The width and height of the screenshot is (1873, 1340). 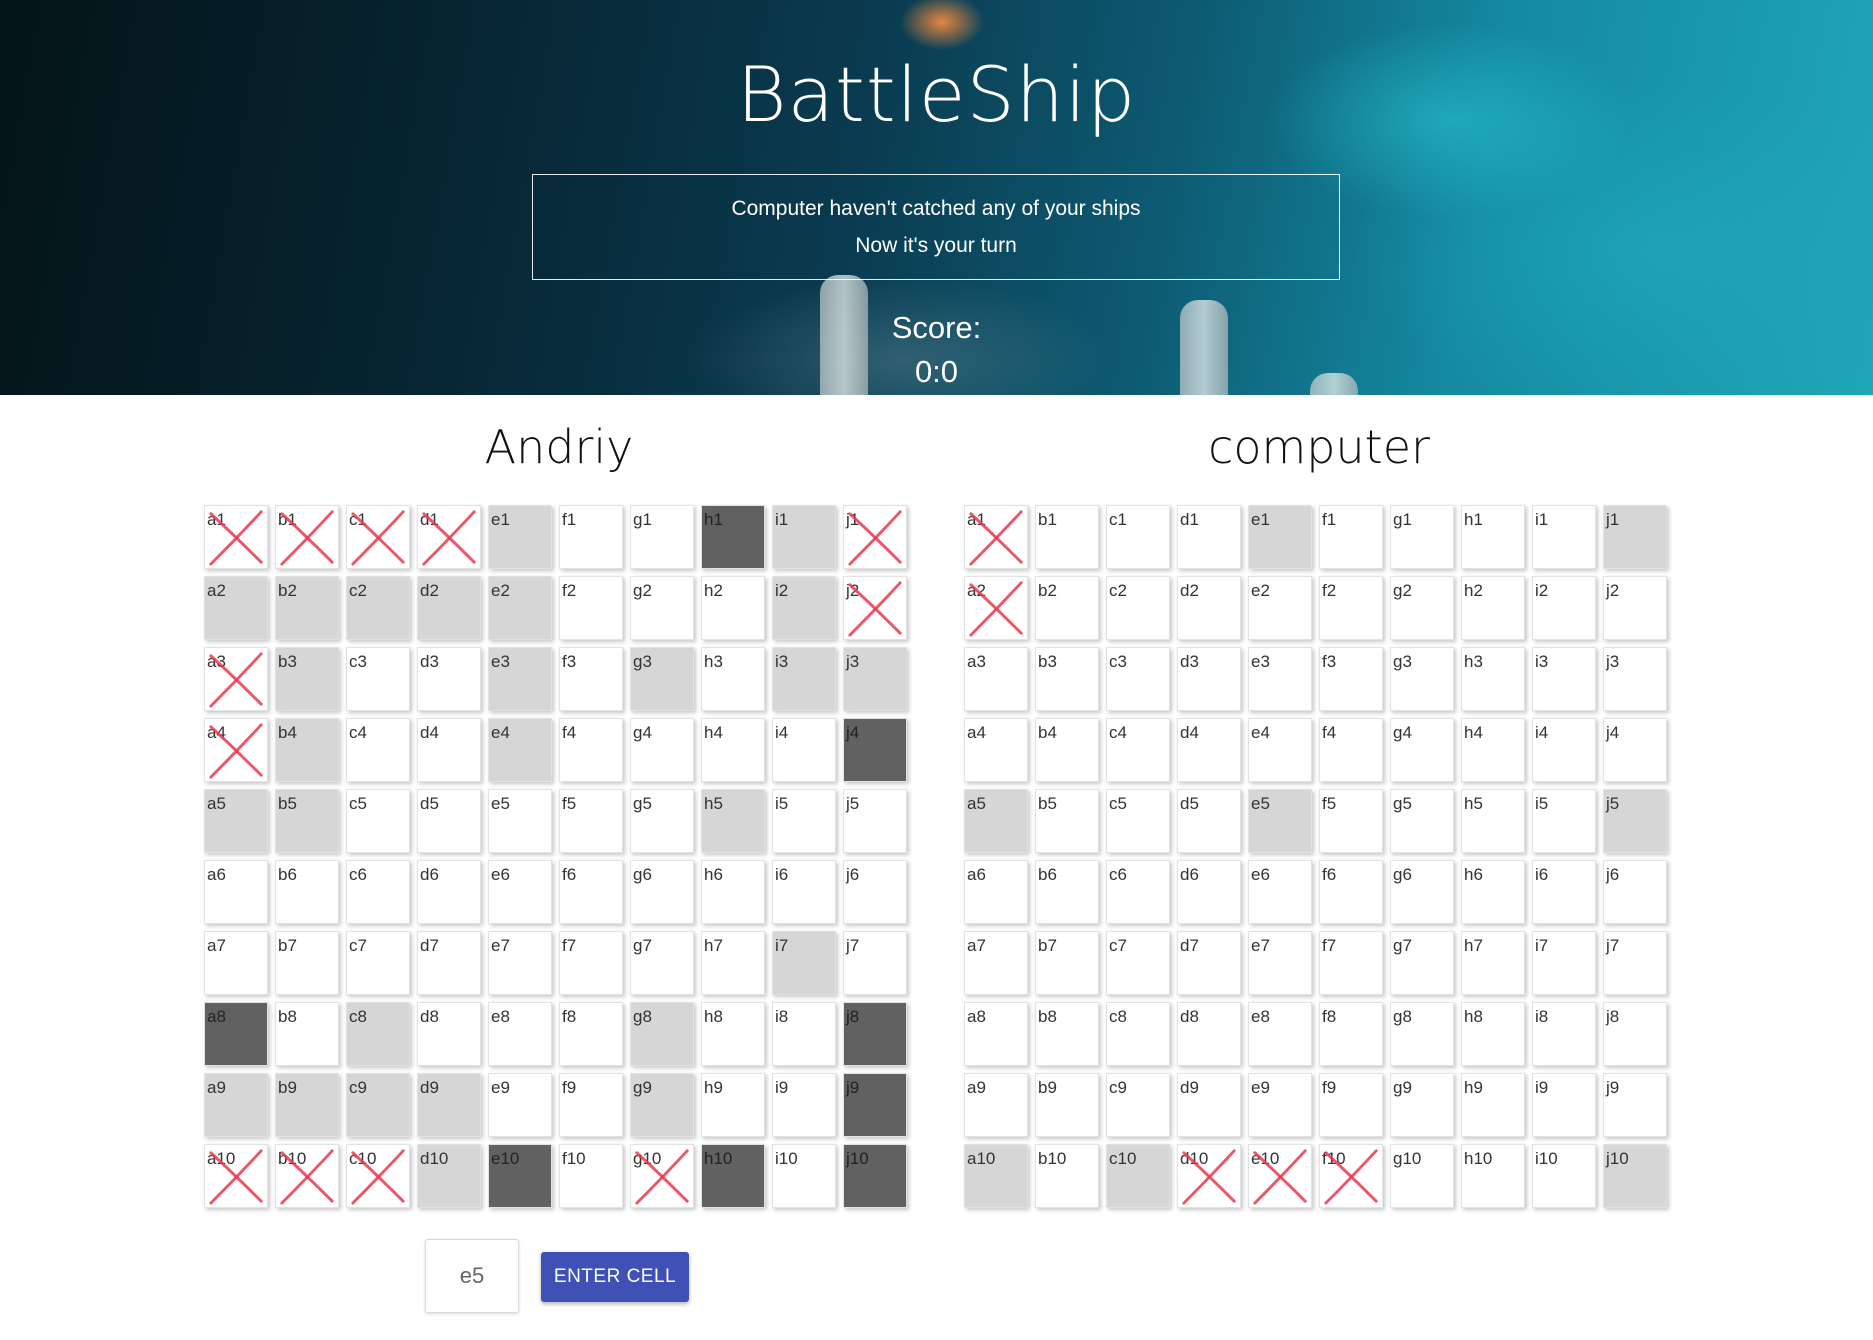 What do you see at coordinates (591, 608) in the screenshot?
I see `board-cell: f2` at bounding box center [591, 608].